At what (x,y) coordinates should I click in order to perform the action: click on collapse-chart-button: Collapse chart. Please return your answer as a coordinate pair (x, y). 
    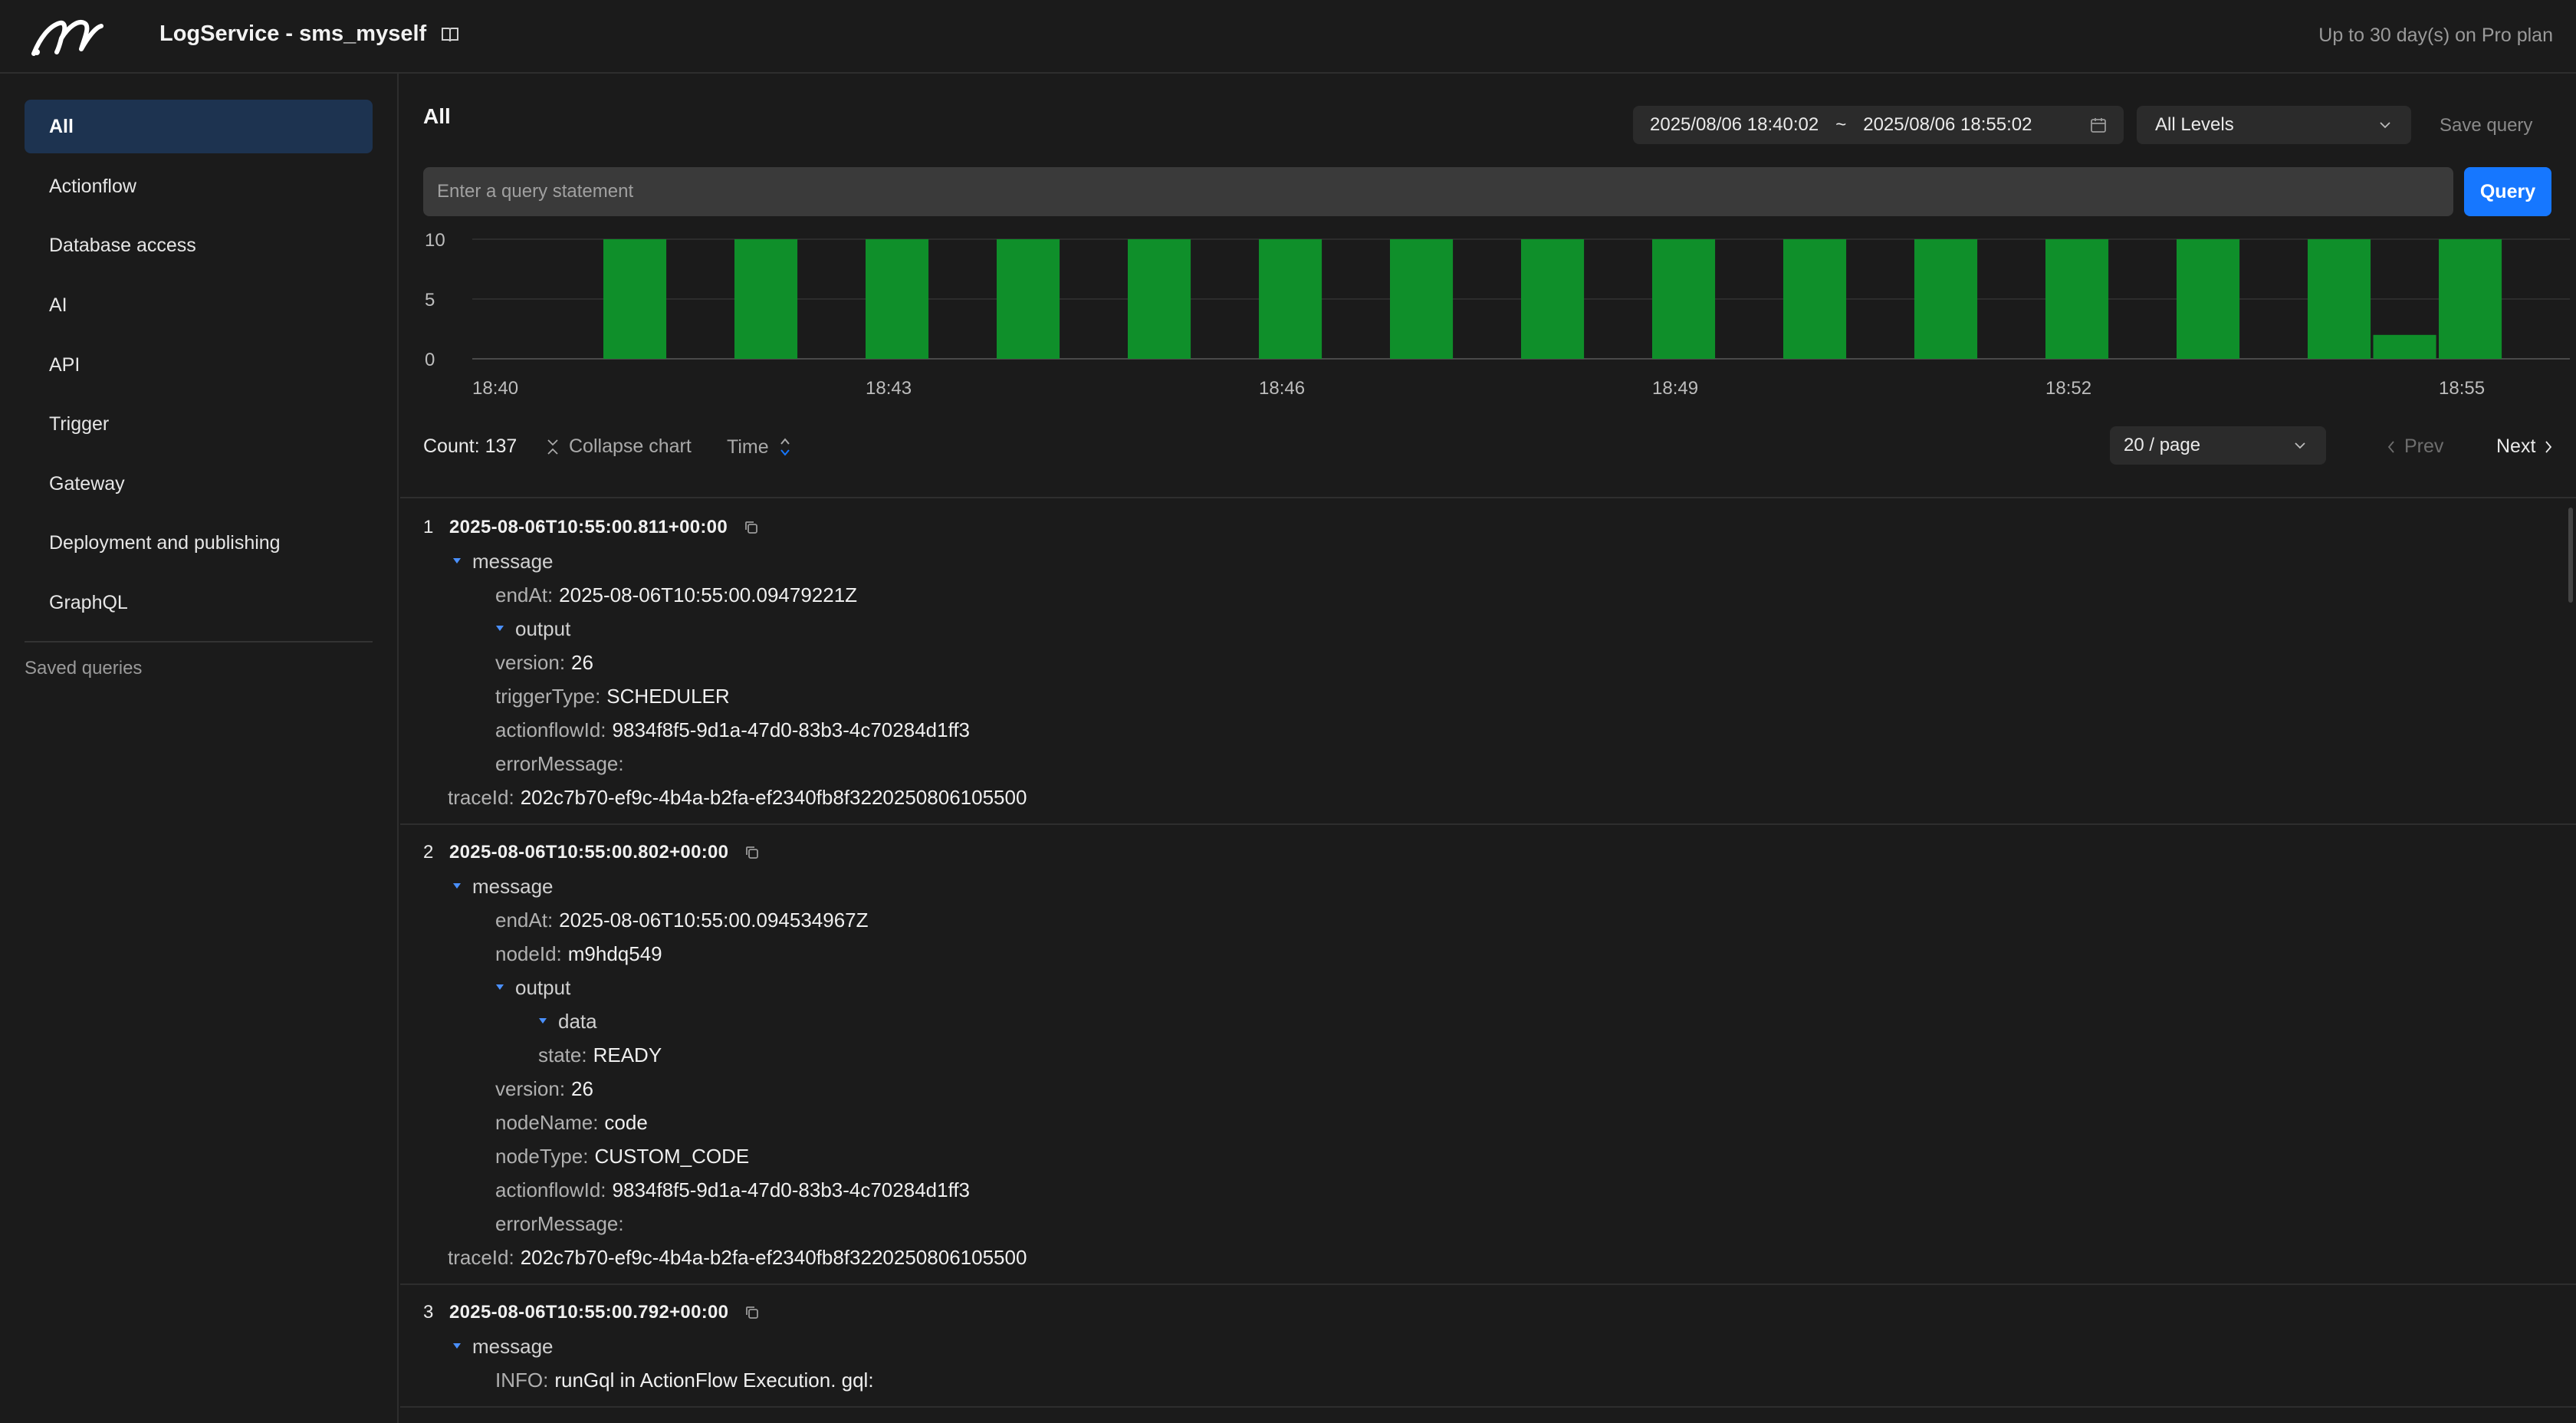
    Looking at the image, I should click on (619, 447).